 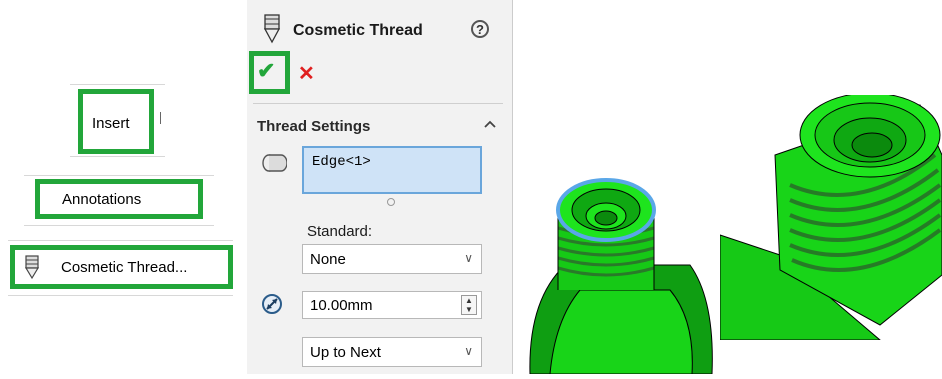 I want to click on property-manager-title: Cosmetic Thread, so click(x=358, y=30).